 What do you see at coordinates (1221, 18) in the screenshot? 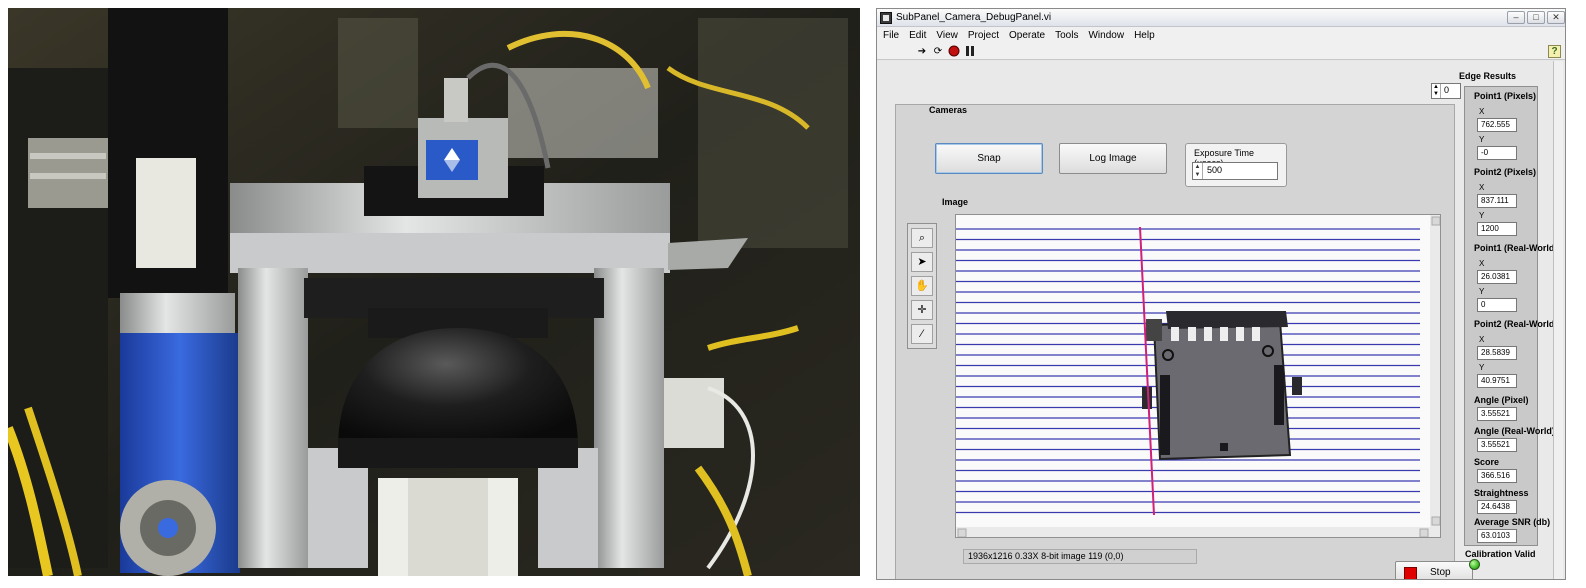
I see `title-bar: SubPanel_Camera_DebugPanel.vi – □ ✕` at bounding box center [1221, 18].